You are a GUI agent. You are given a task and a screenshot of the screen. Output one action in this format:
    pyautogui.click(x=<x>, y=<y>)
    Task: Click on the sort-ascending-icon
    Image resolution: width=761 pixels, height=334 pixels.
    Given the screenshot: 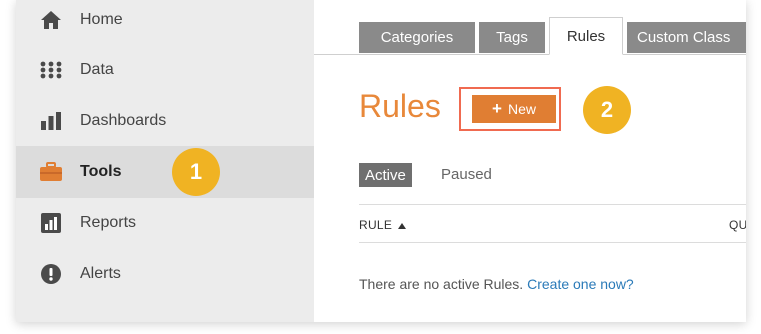 What is the action you would take?
    pyautogui.click(x=402, y=225)
    